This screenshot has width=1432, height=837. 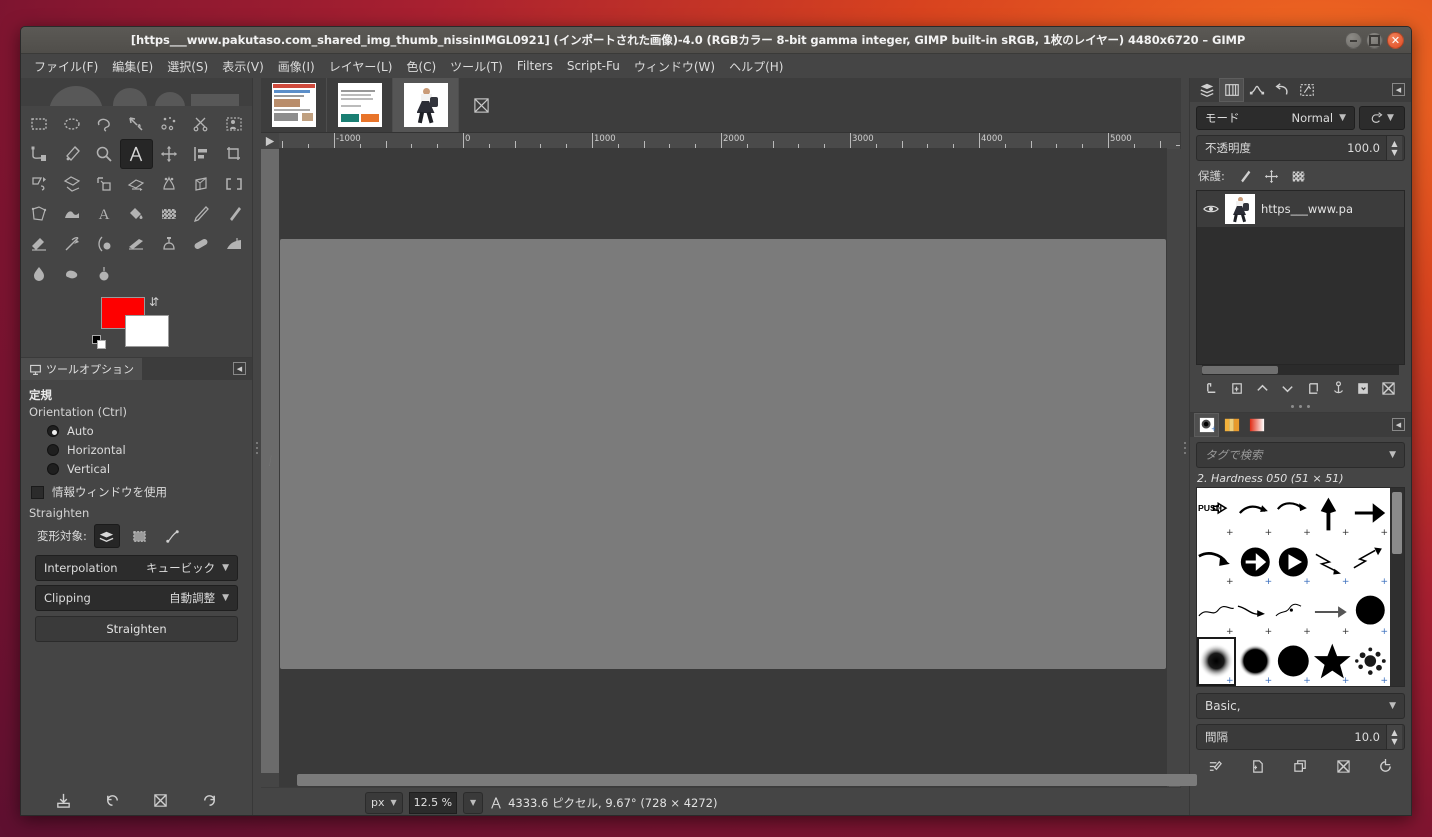 What do you see at coordinates (1174, 141) in the screenshot?
I see `vertical-ruler: 1 0 0 02 0 0 03 0 0 04 0 0 05 0 0 0` at bounding box center [1174, 141].